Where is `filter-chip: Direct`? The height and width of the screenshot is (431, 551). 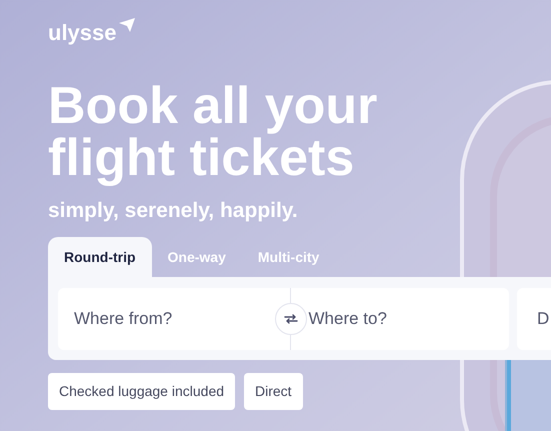
filter-chip: Direct is located at coordinates (273, 391).